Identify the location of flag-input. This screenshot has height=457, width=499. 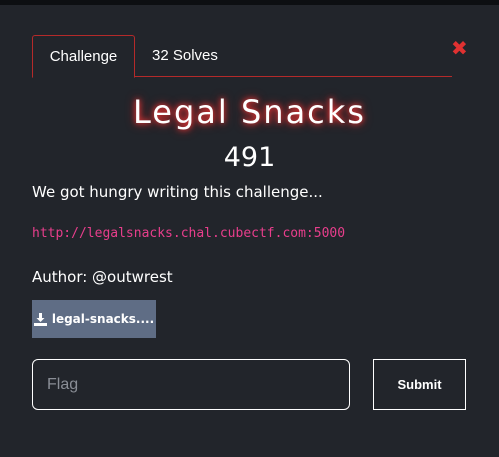
(191, 384).